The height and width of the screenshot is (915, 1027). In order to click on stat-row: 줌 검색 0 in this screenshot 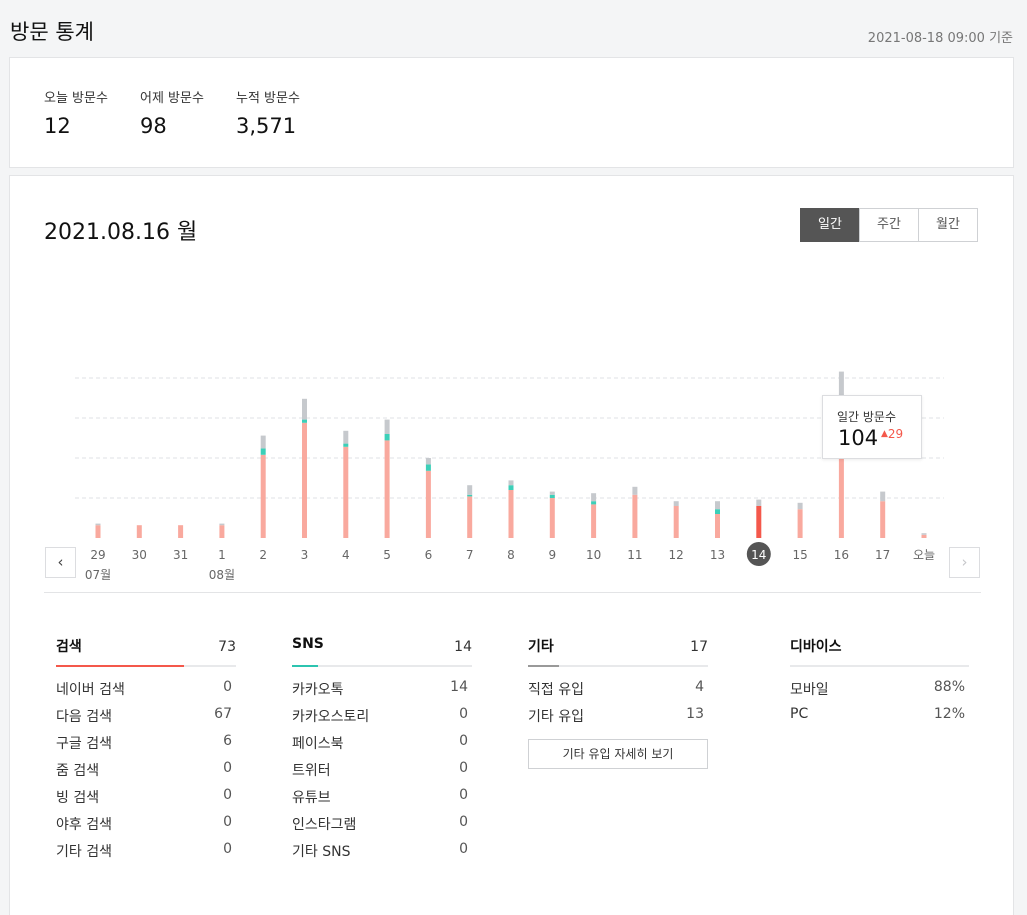, I will do `click(146, 773)`.